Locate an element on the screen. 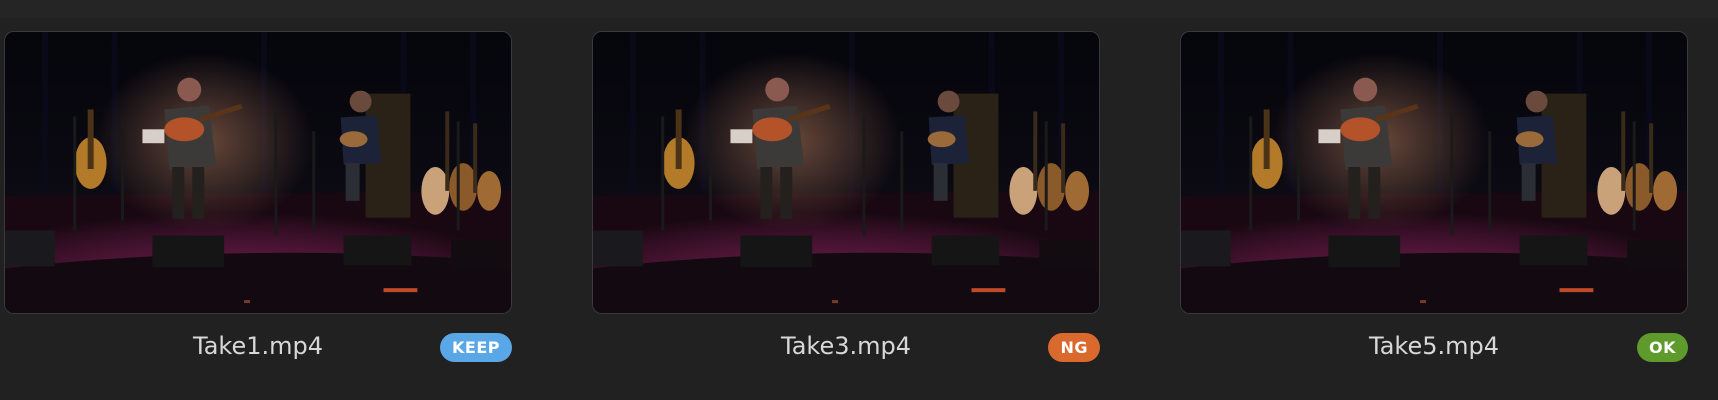  video-filename: Take3.mp4 is located at coordinates (846, 346).